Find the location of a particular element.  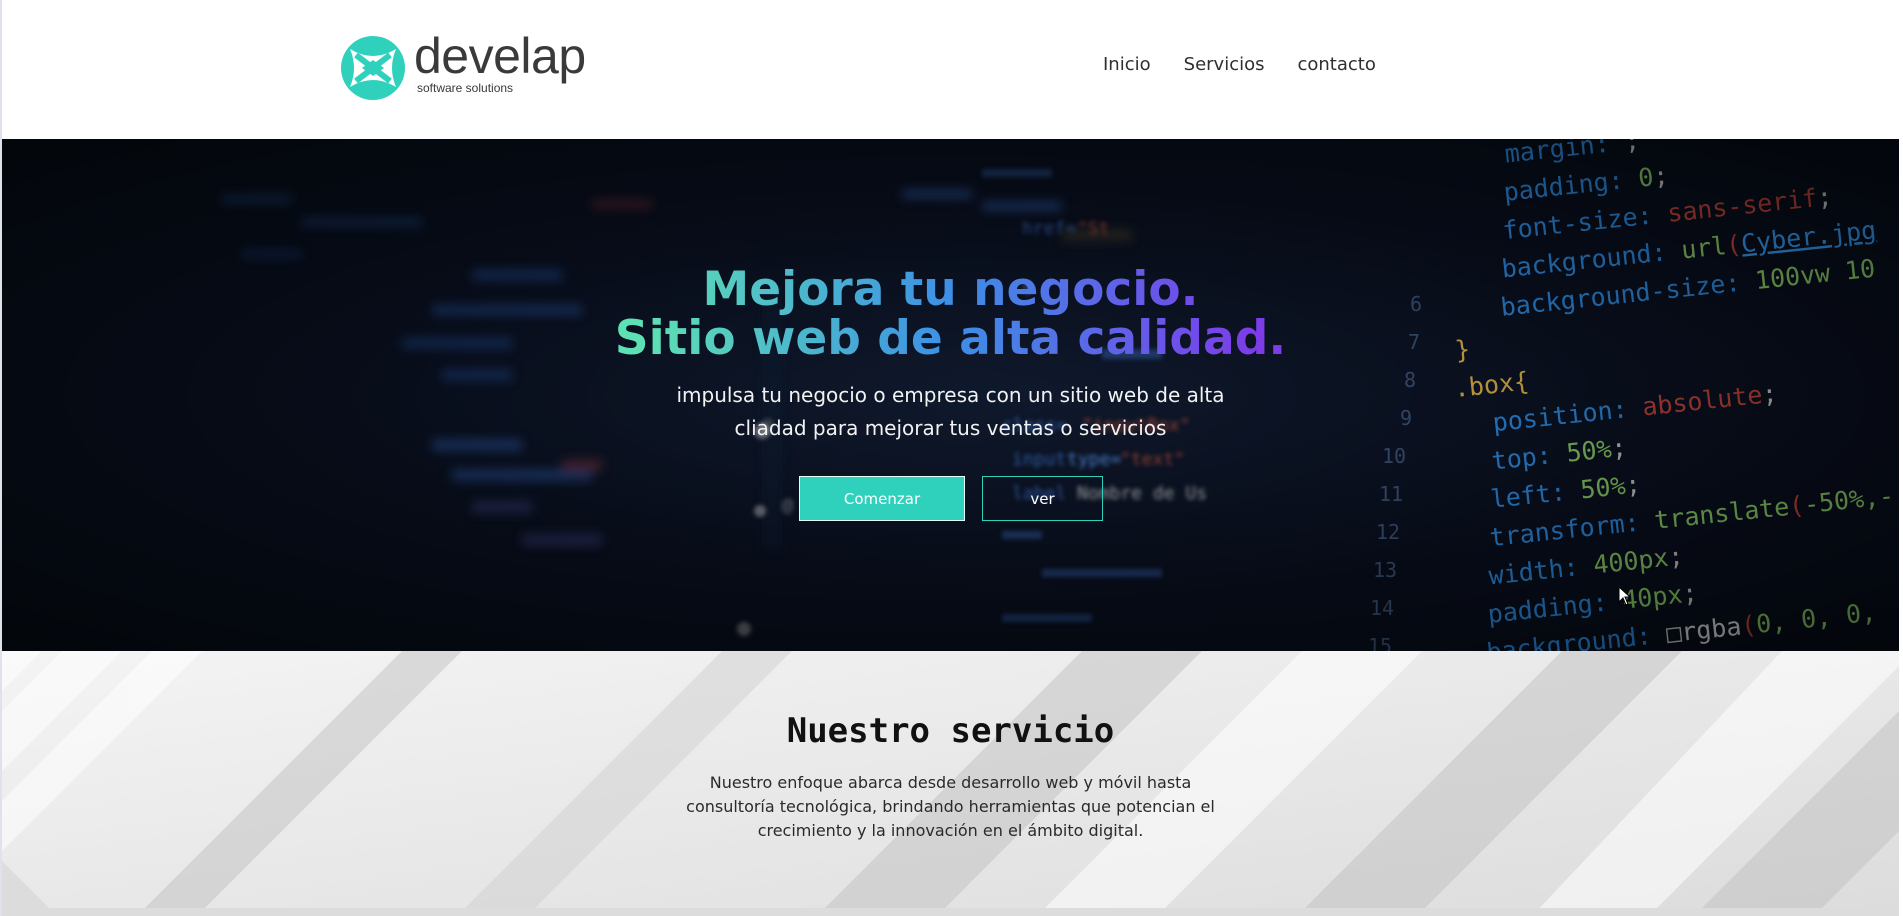

brand-name: develap is located at coordinates (500, 56).